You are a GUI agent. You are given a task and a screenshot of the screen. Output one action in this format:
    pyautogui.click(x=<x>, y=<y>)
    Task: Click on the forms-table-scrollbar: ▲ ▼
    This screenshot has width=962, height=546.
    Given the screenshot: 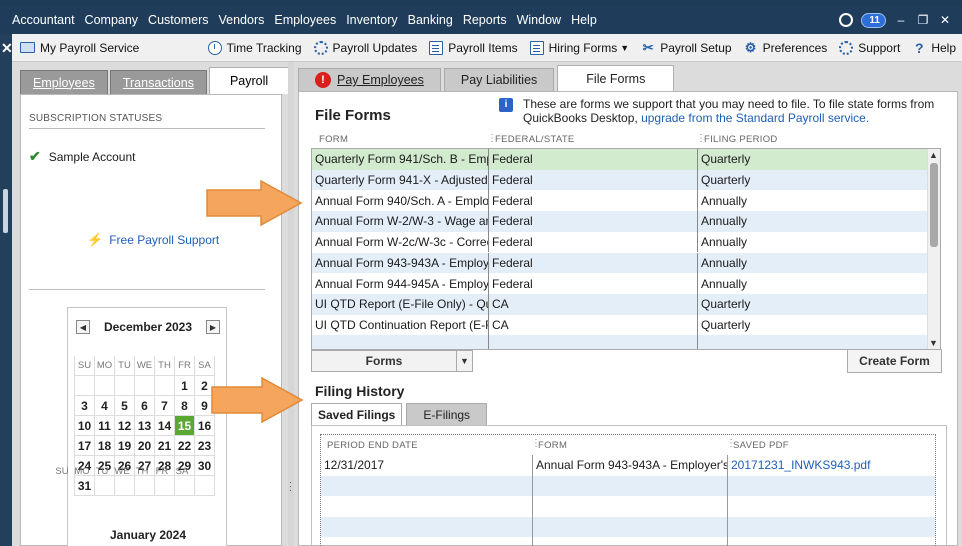 What is the action you would take?
    pyautogui.click(x=933, y=249)
    